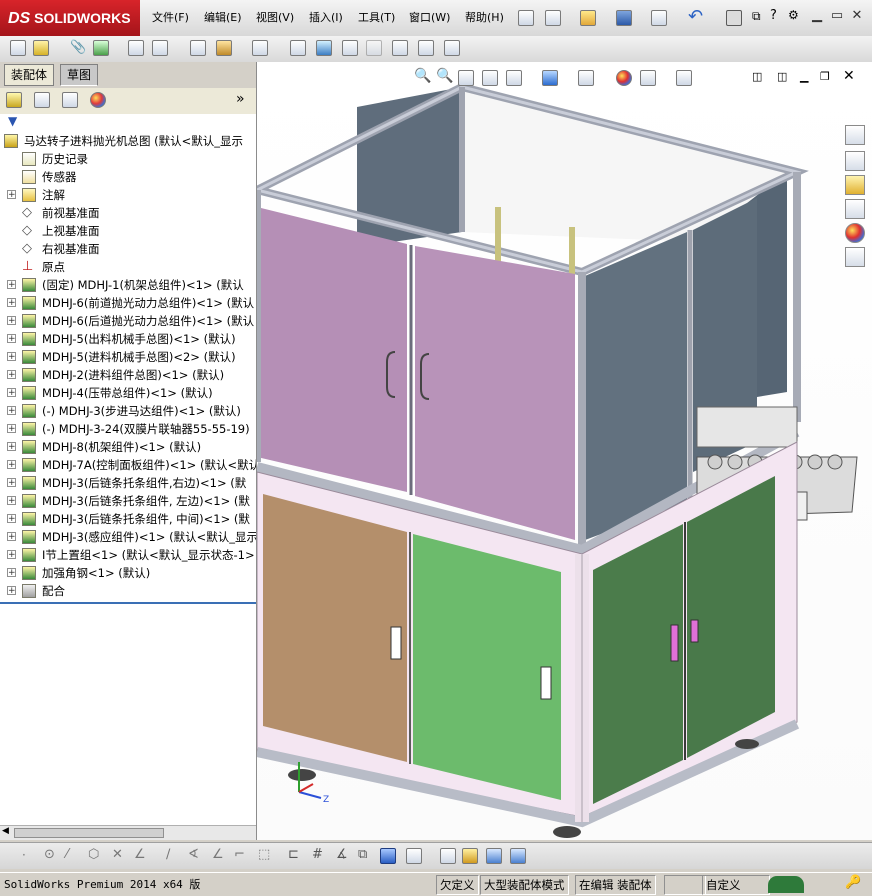 This screenshot has width=872, height=896. What do you see at coordinates (98, 100) in the screenshot?
I see `displaymanager-icon` at bounding box center [98, 100].